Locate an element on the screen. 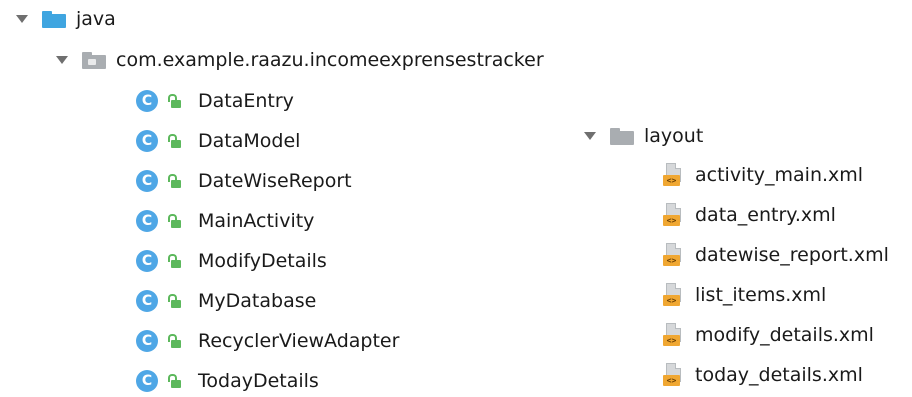  tree-node-label: activity_main.xml is located at coordinates (779, 175).